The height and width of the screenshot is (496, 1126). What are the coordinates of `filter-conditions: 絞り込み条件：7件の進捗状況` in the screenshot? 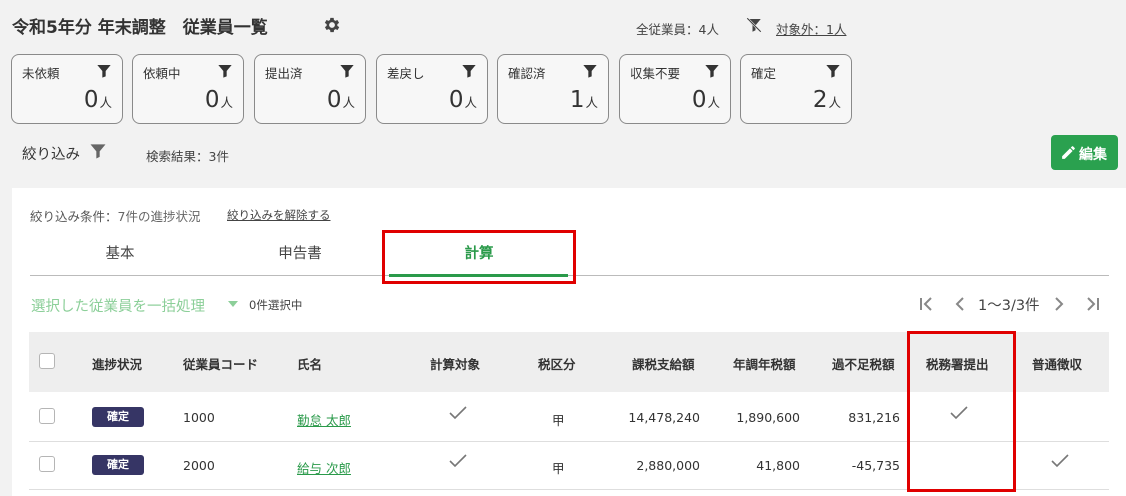 It's located at (115, 215).